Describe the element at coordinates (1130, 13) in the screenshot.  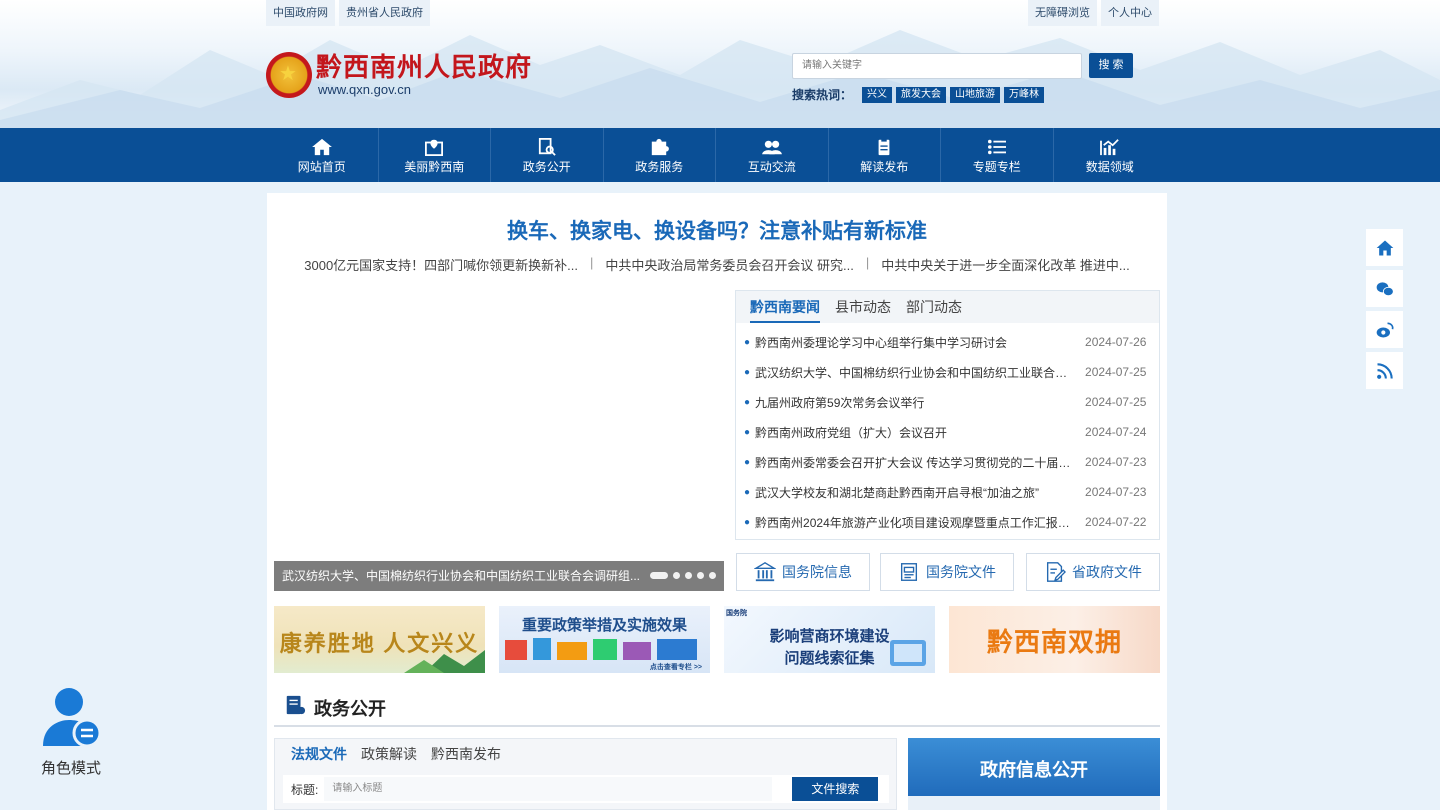
I see `personal-center-link: 个人中心` at that location.